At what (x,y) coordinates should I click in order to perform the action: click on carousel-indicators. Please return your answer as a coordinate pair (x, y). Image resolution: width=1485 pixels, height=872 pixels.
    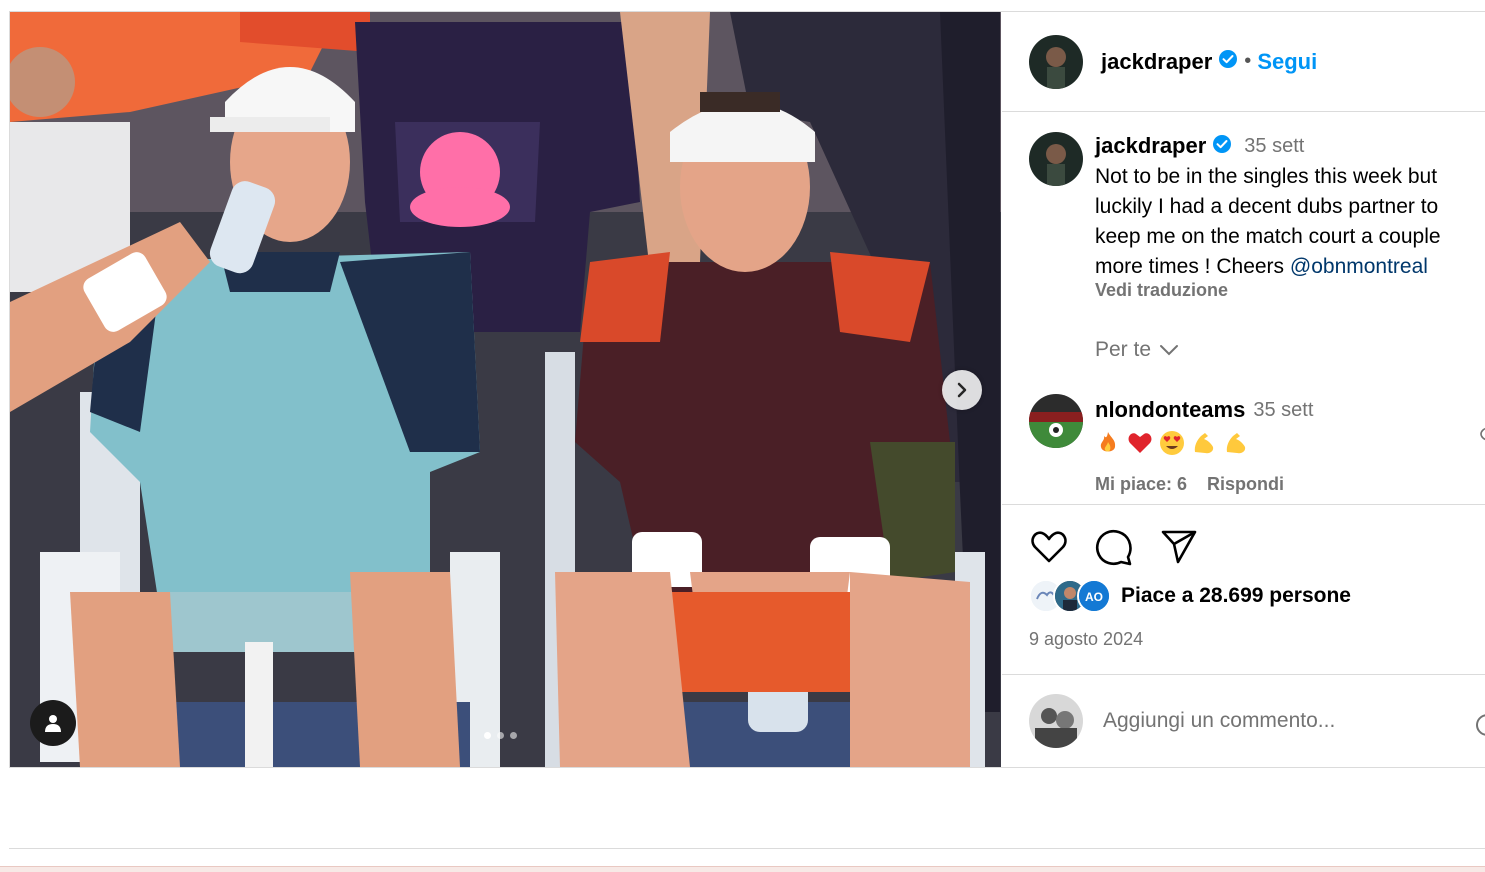
    Looking at the image, I should click on (500, 735).